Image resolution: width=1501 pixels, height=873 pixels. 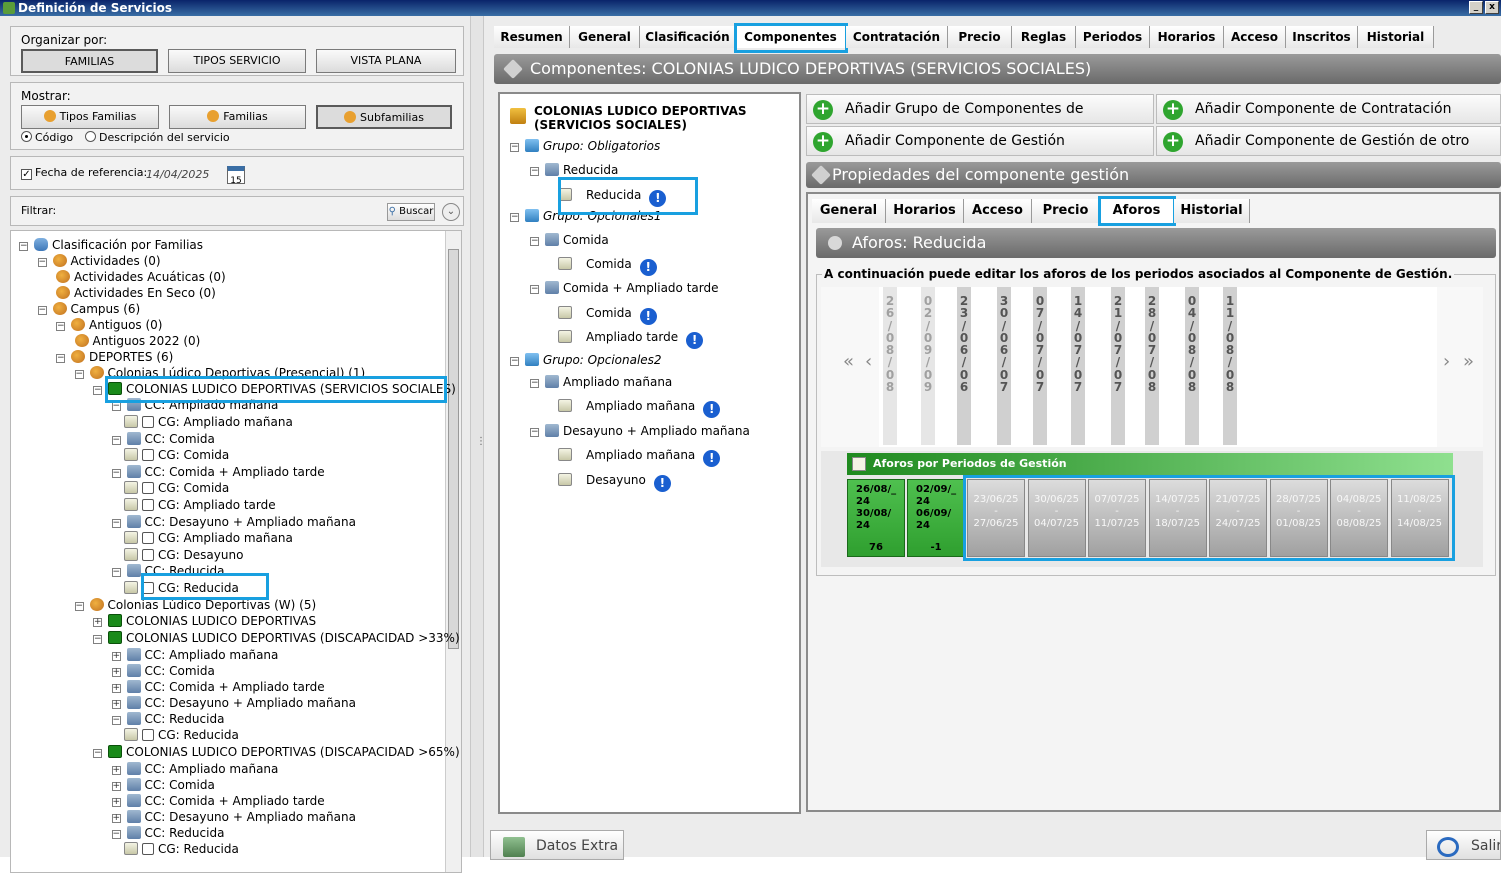 I want to click on component-group: − Grupo: Opcionales1, so click(x=586, y=216).